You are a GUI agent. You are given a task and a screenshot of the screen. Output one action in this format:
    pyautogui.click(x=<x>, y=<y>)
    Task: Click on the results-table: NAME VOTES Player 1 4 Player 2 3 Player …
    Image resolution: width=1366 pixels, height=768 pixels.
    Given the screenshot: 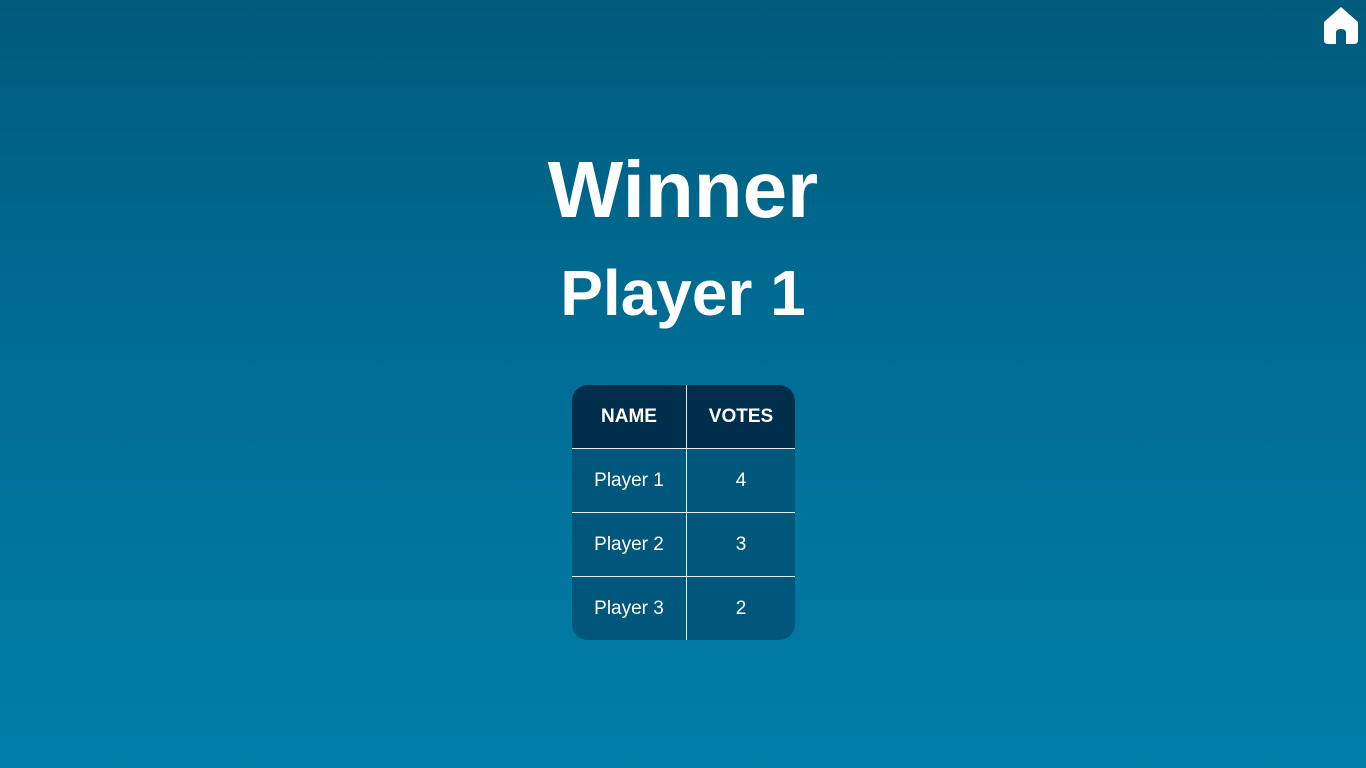 What is the action you would take?
    pyautogui.click(x=683, y=512)
    